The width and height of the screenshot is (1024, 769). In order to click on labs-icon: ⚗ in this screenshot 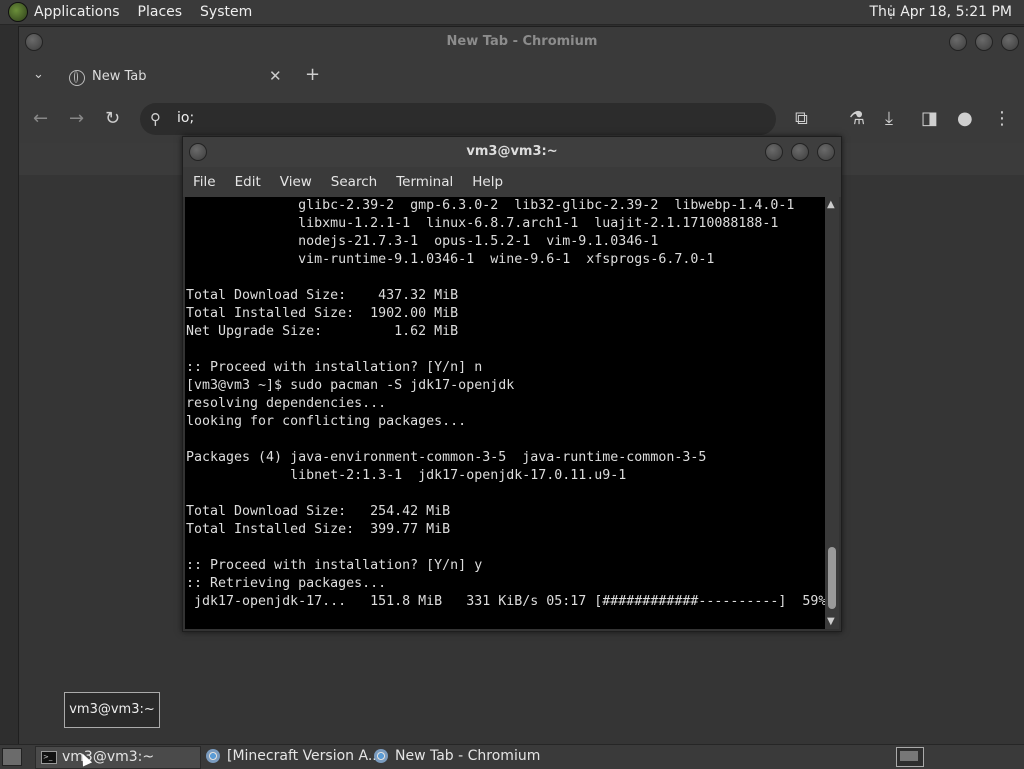, I will do `click(857, 119)`.